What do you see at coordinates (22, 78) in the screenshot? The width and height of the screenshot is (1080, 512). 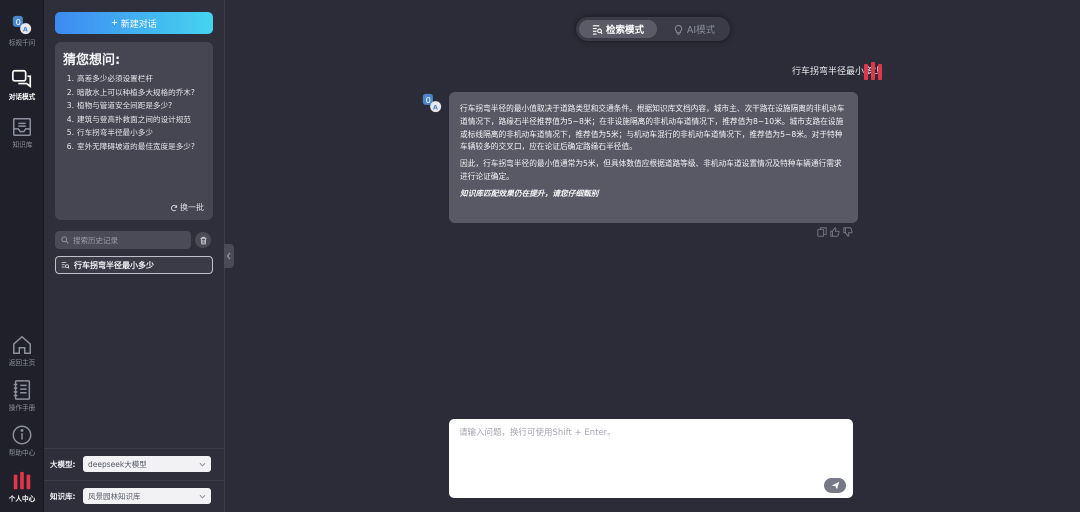 I see `chat-icon` at bounding box center [22, 78].